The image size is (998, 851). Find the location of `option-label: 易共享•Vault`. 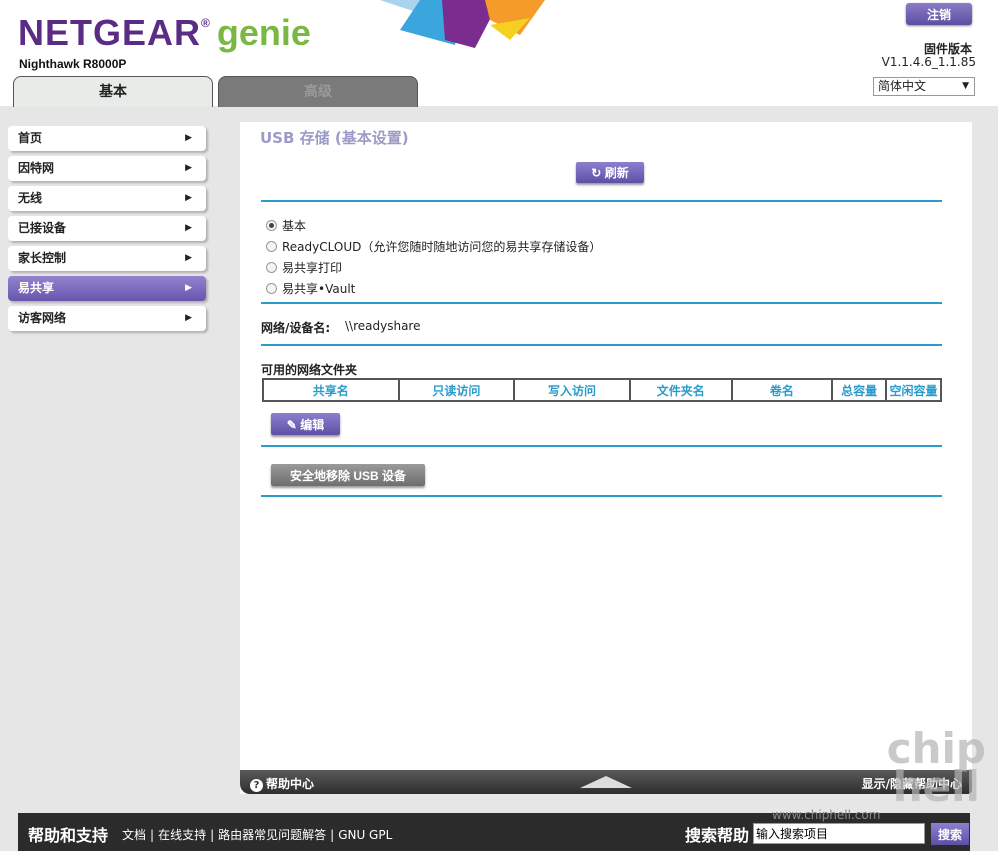

option-label: 易共享•Vault is located at coordinates (319, 289).